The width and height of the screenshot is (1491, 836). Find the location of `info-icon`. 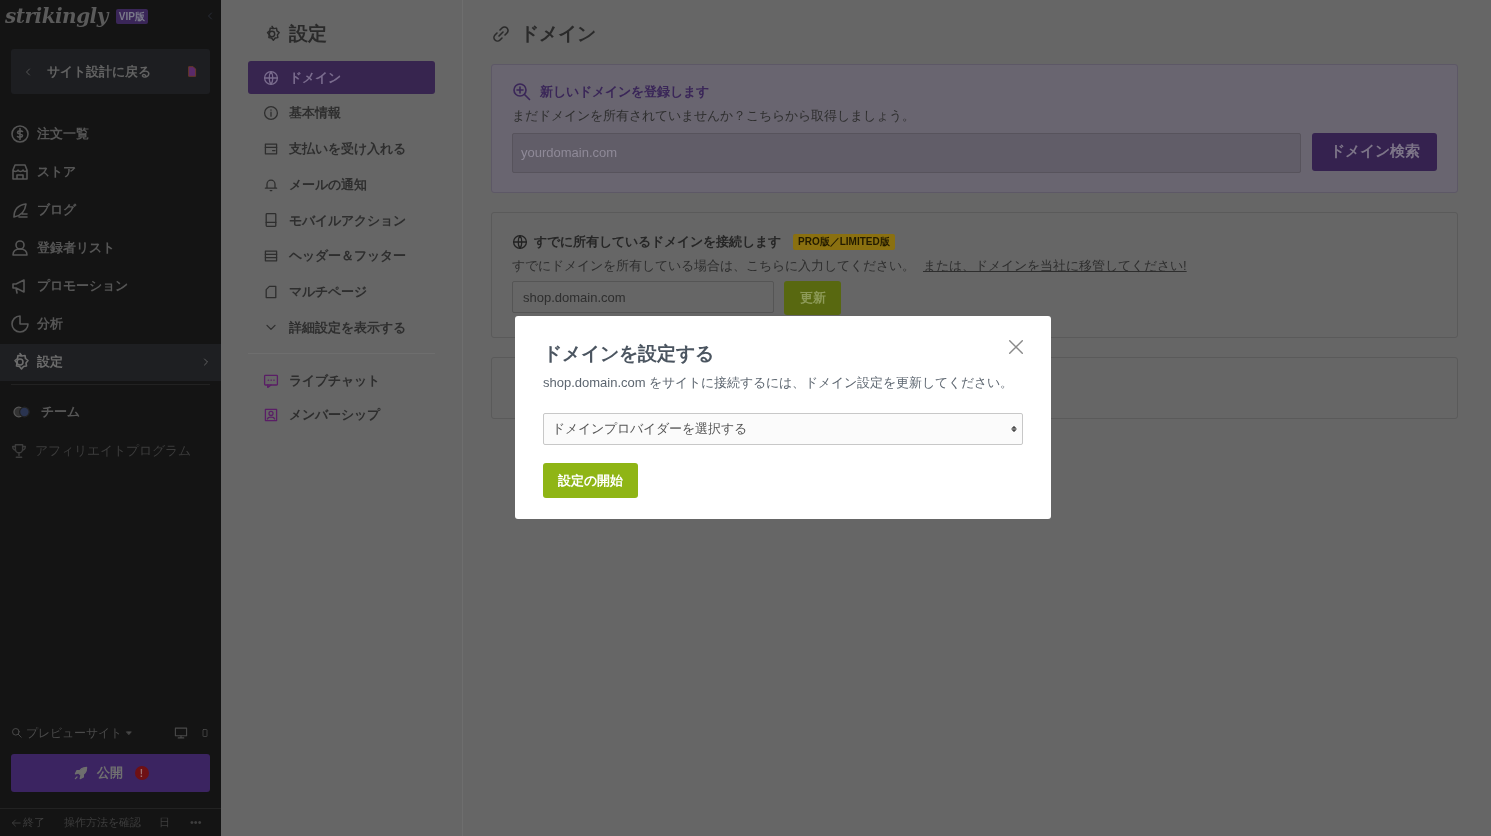

info-icon is located at coordinates (271, 113).